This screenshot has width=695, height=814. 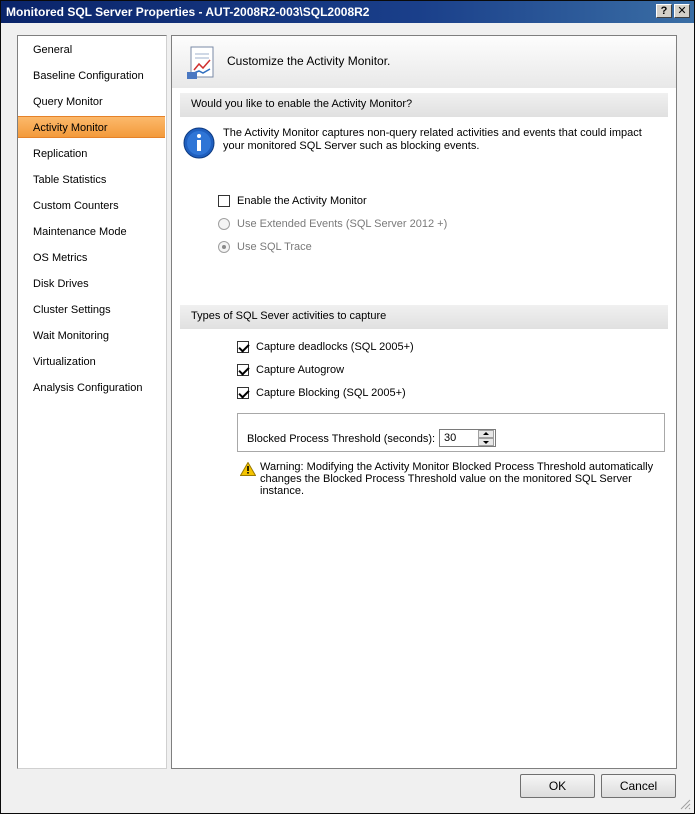 I want to click on resize-grip-icon, so click(x=685, y=804).